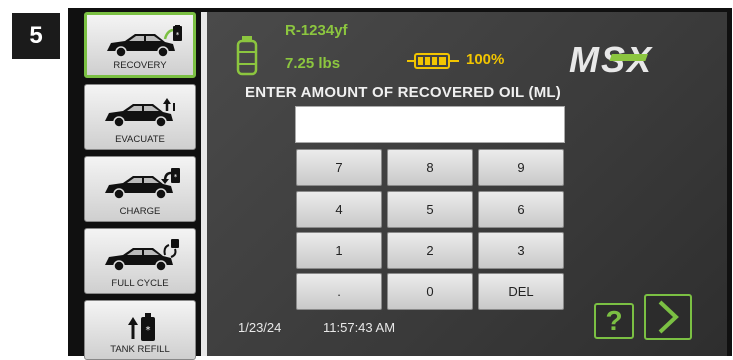 This screenshot has width=733, height=360. I want to click on sidebar-item-label: RECOVERY, so click(140, 65).